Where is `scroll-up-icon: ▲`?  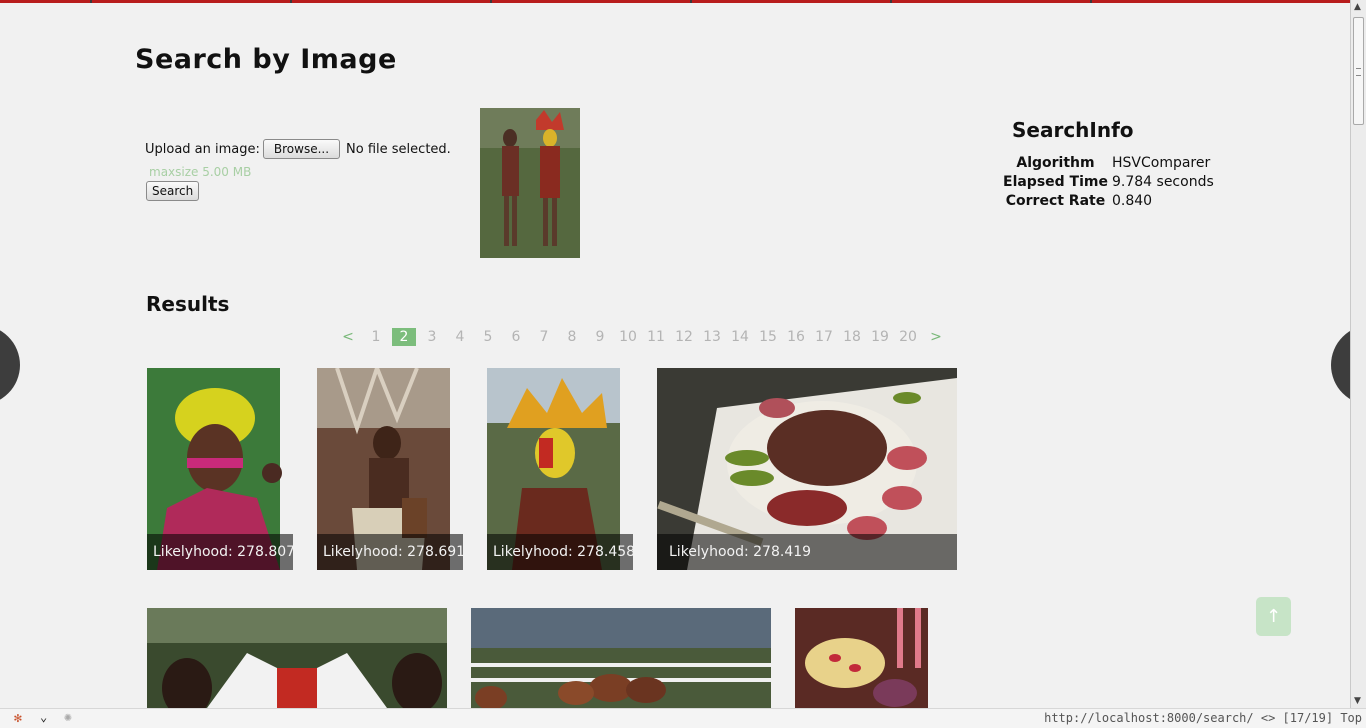
scroll-up-icon: ▲ is located at coordinates (1357, 7).